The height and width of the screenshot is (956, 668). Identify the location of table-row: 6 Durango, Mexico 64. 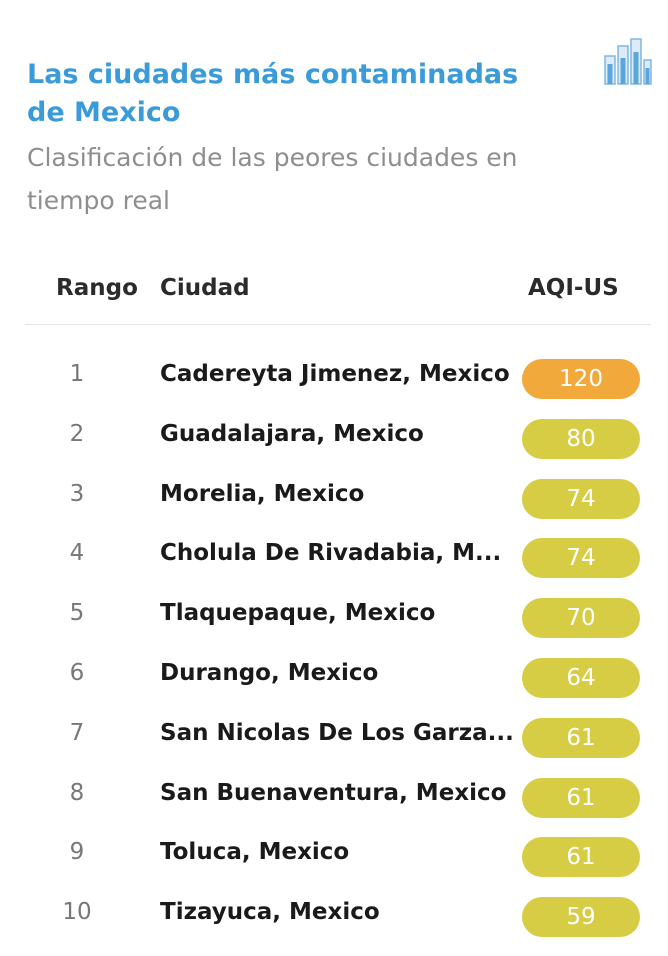
(334, 673).